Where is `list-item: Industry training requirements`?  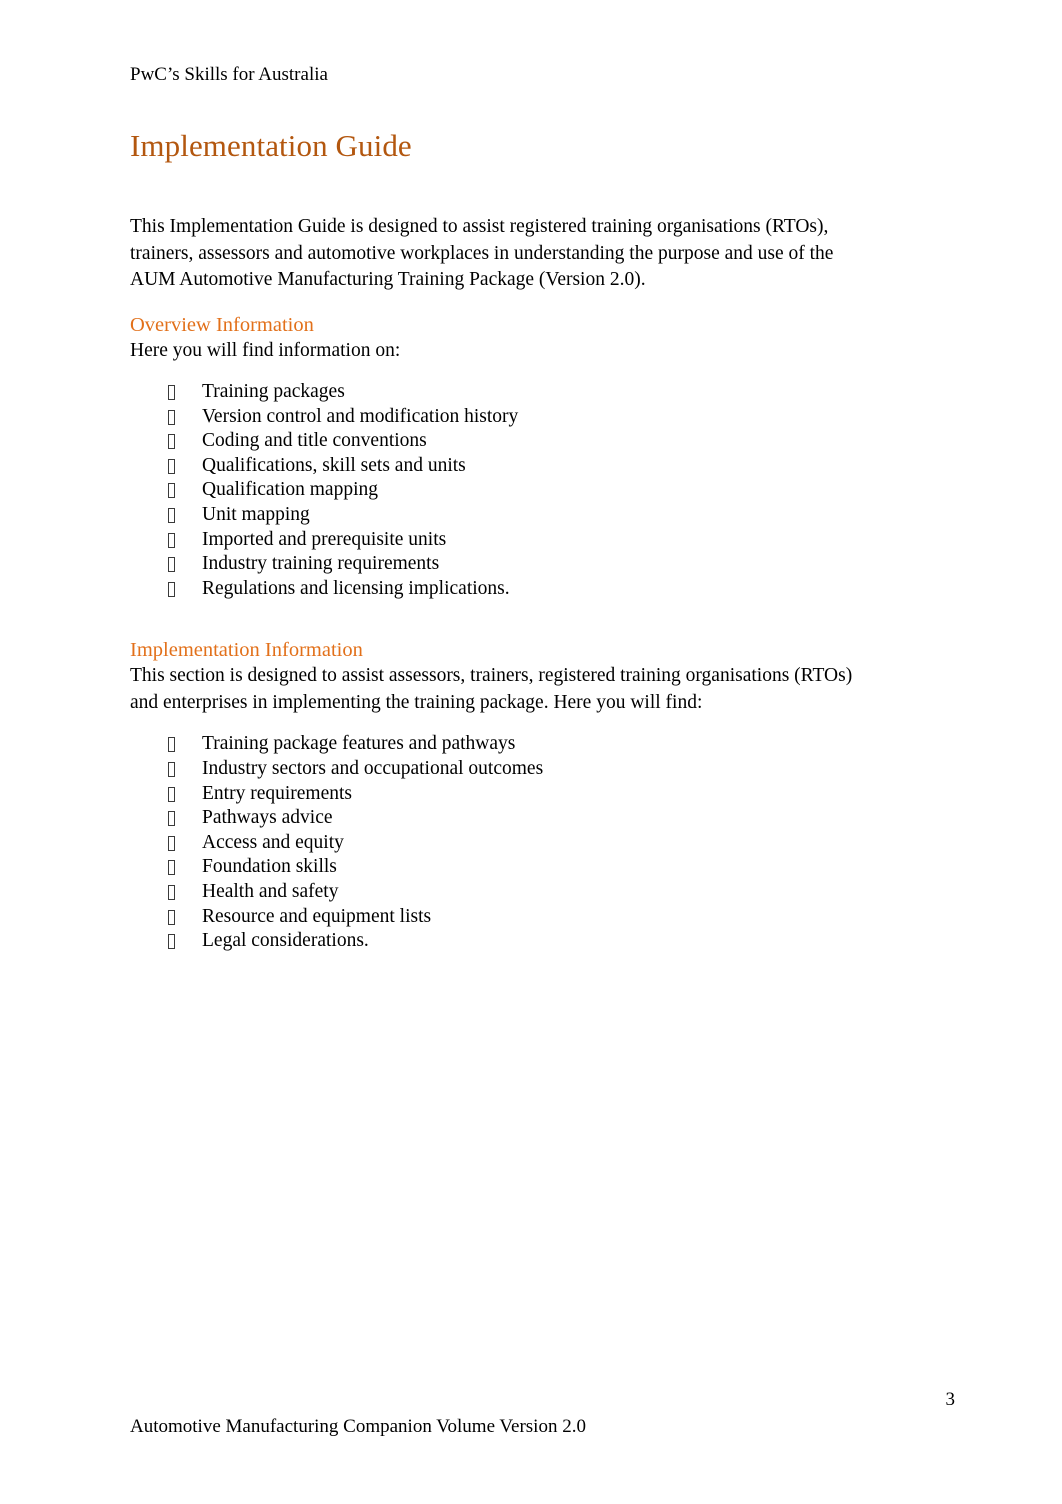
list-item: Industry training requirements is located at coordinates (494, 564).